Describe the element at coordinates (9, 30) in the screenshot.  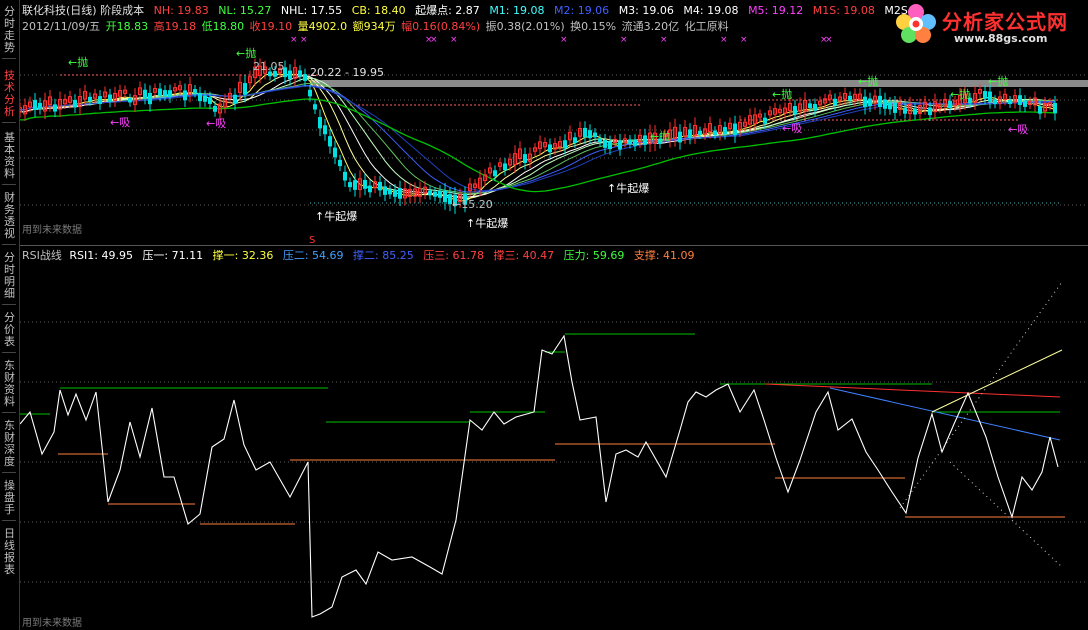
I see `tab-fenshi-zoushi: 分时走势` at that location.